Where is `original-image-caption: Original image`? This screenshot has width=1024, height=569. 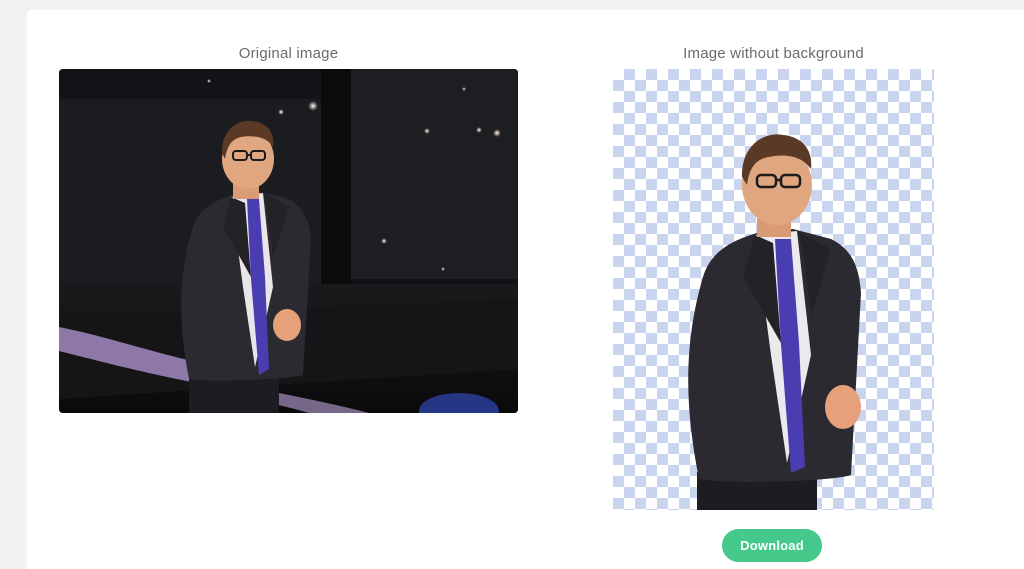 original-image-caption: Original image is located at coordinates (288, 53).